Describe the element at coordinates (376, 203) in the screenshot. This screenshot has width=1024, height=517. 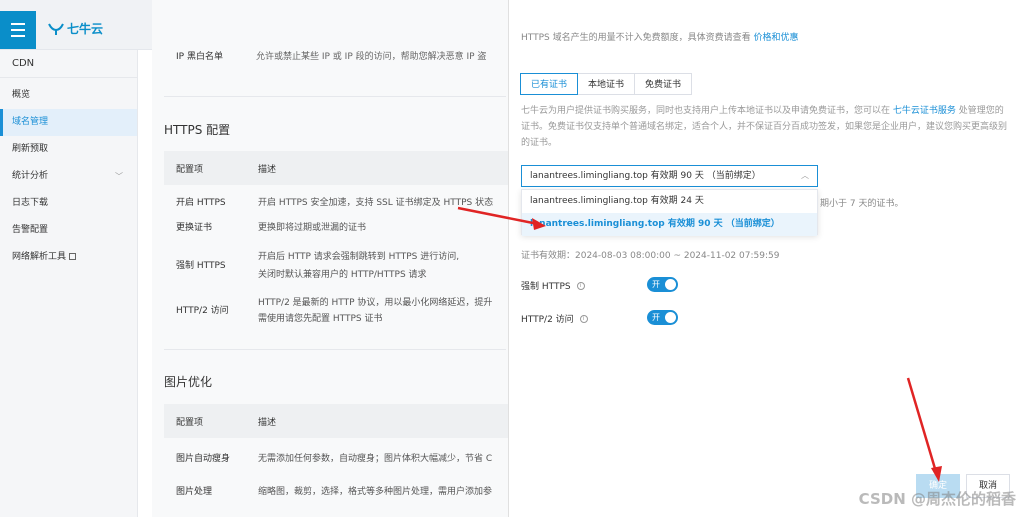
I see `https-row-desc: 开启 HTTPS 安全加速，支持 SSL 证书绑定及 HTTPS 状态` at that location.